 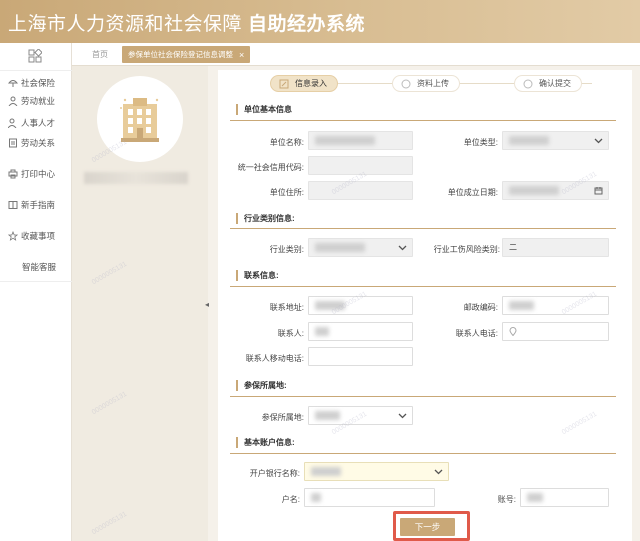 What do you see at coordinates (257, 275) in the screenshot?
I see `section-contact: 联系信息:` at bounding box center [257, 275].